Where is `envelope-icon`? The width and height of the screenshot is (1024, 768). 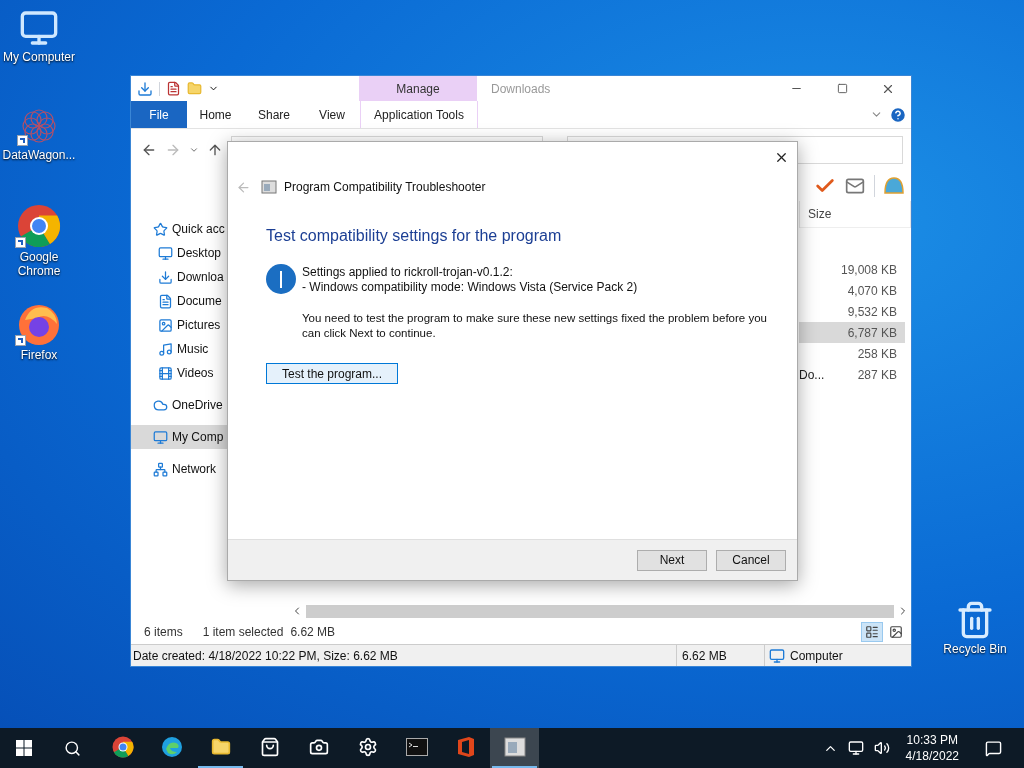
envelope-icon is located at coordinates (855, 186).